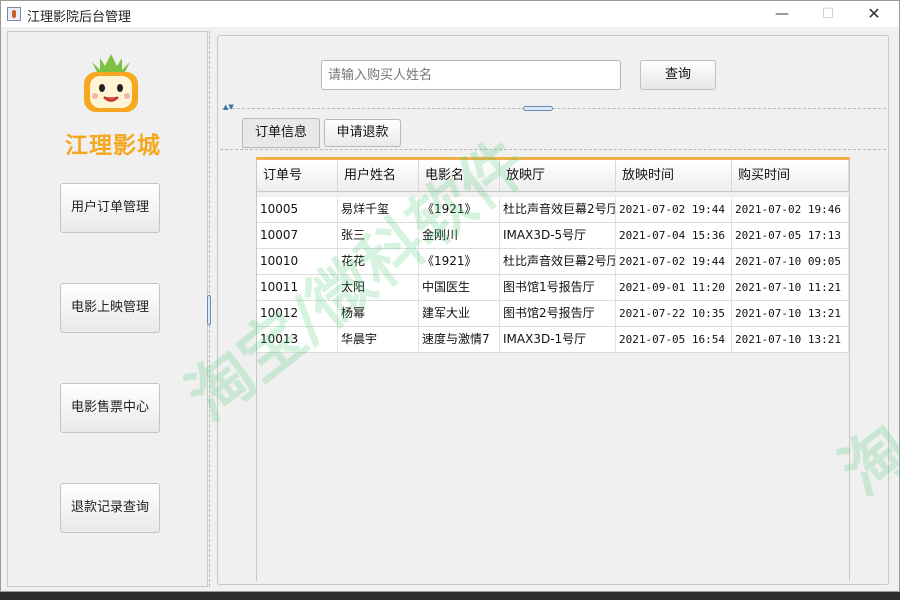  What do you see at coordinates (228, 107) in the screenshot?
I see `splitter-arrows-icon: ▲▼` at bounding box center [228, 107].